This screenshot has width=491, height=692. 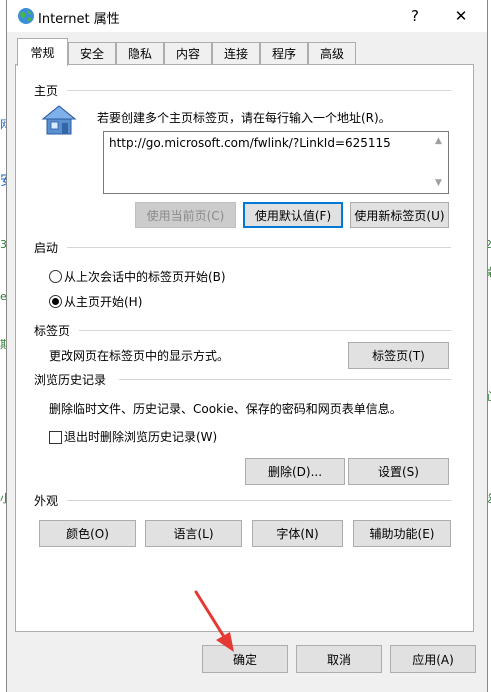 I want to click on tab-general: 常规, so click(x=42, y=52).